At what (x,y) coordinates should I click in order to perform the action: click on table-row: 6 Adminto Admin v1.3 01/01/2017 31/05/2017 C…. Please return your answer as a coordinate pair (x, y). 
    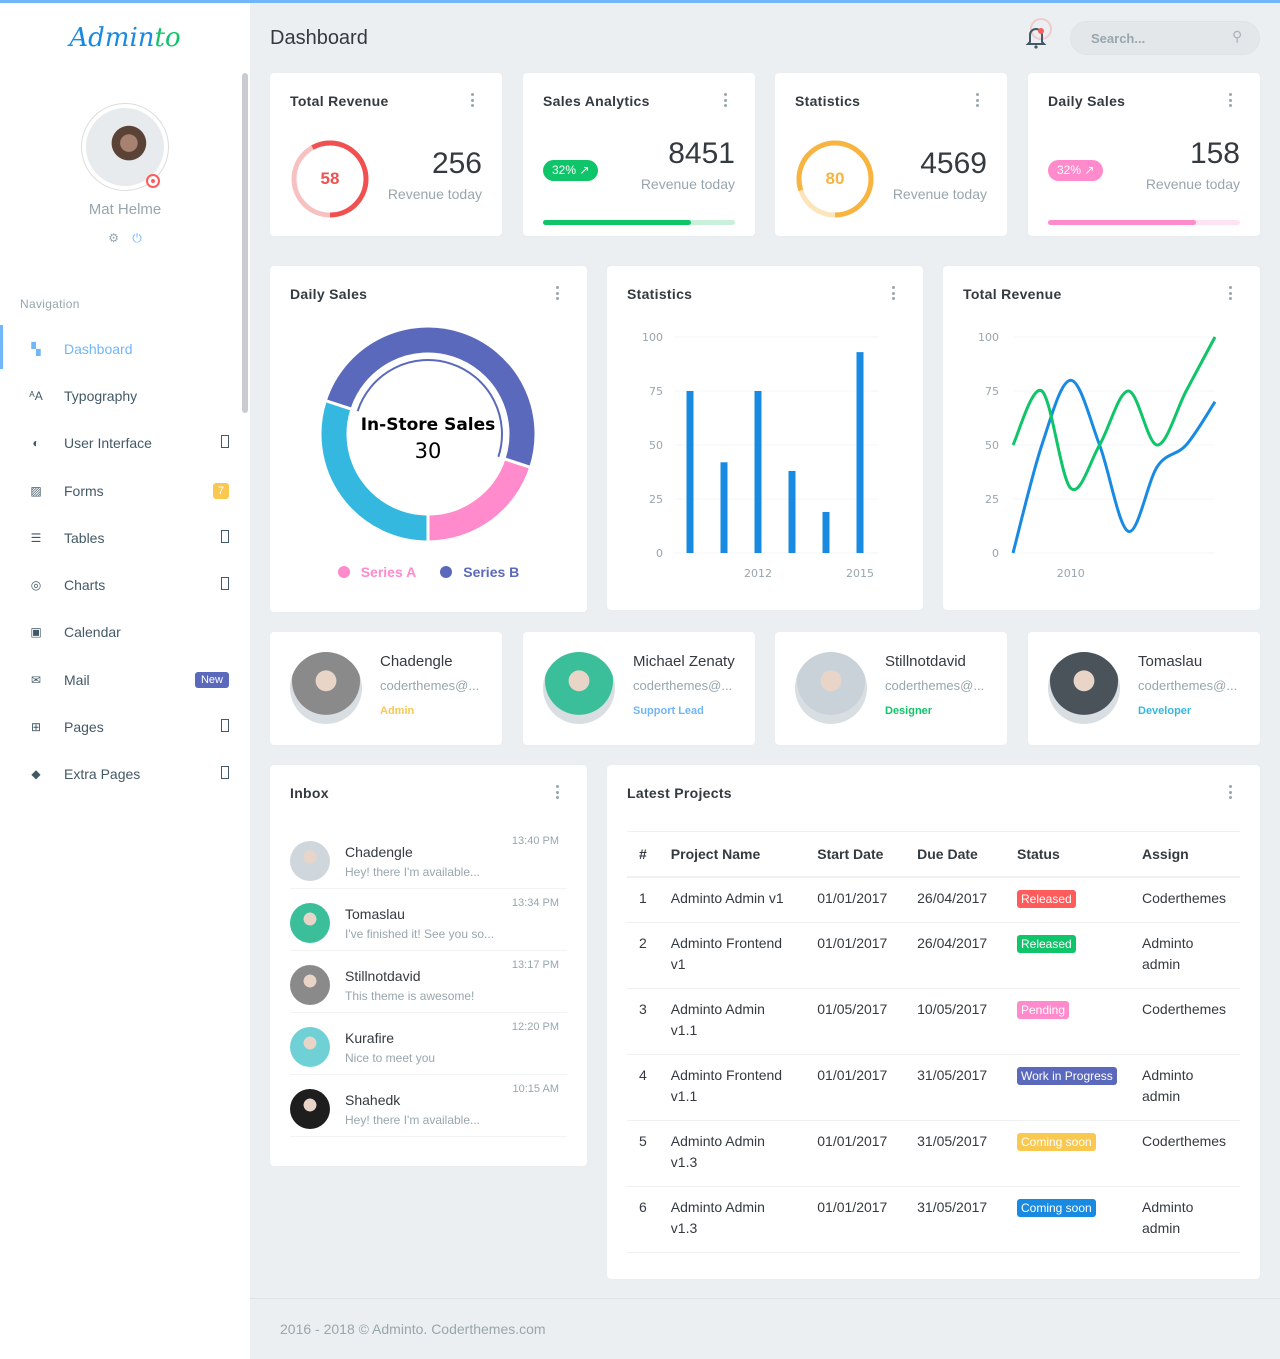
    Looking at the image, I should click on (933, 1219).